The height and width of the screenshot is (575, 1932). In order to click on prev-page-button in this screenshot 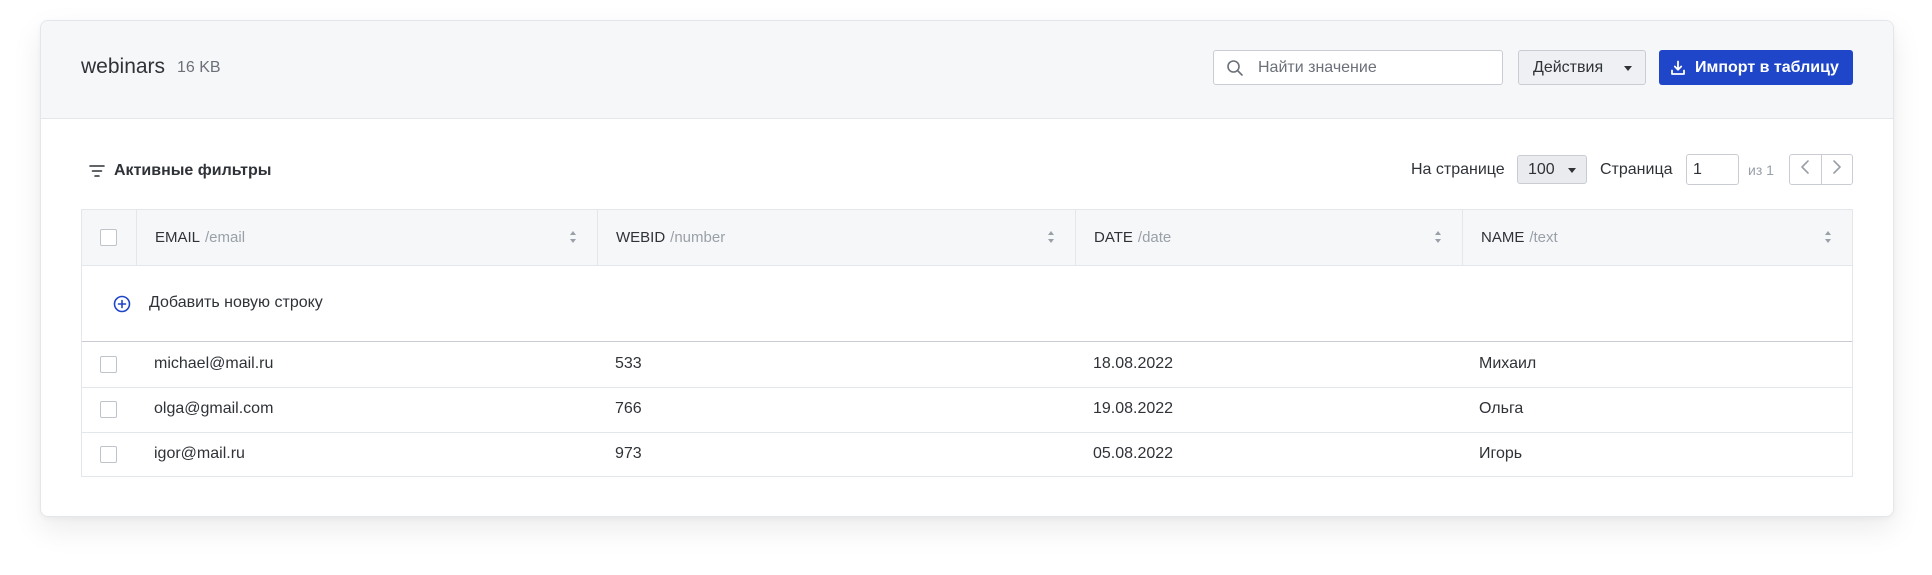, I will do `click(1805, 169)`.